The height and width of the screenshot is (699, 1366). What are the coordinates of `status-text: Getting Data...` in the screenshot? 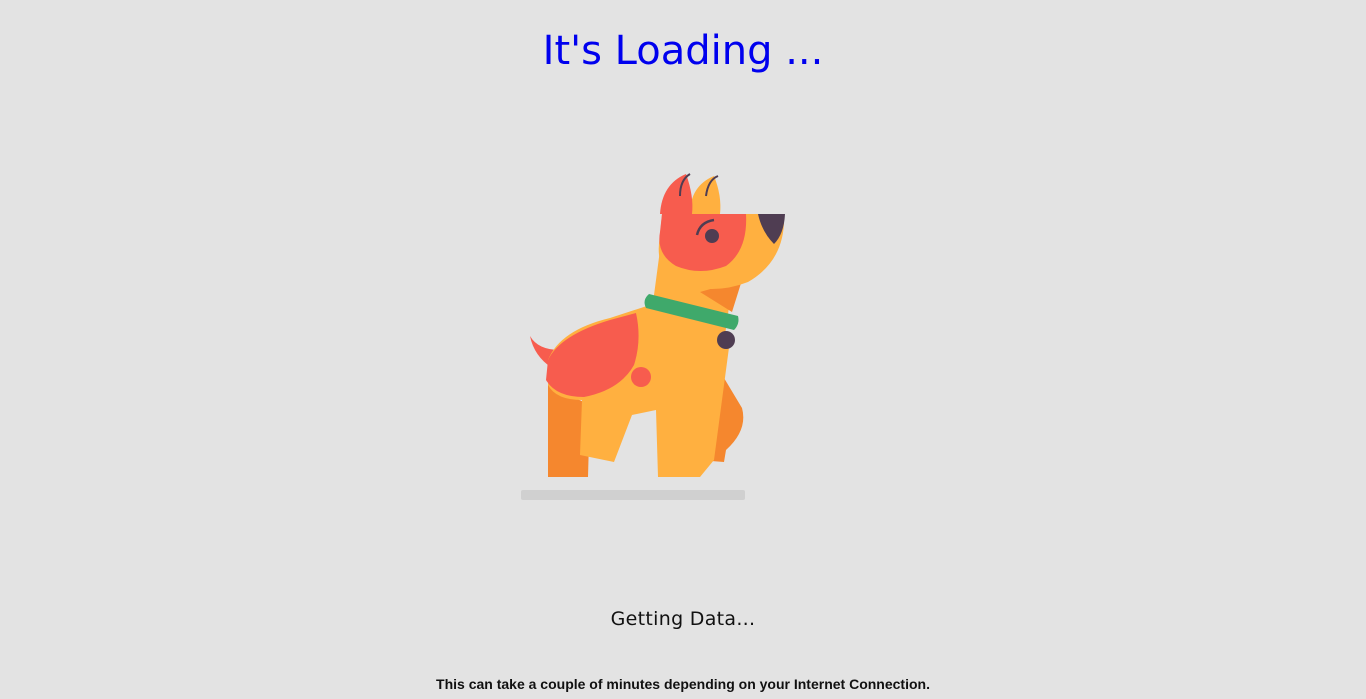 It's located at (683, 619).